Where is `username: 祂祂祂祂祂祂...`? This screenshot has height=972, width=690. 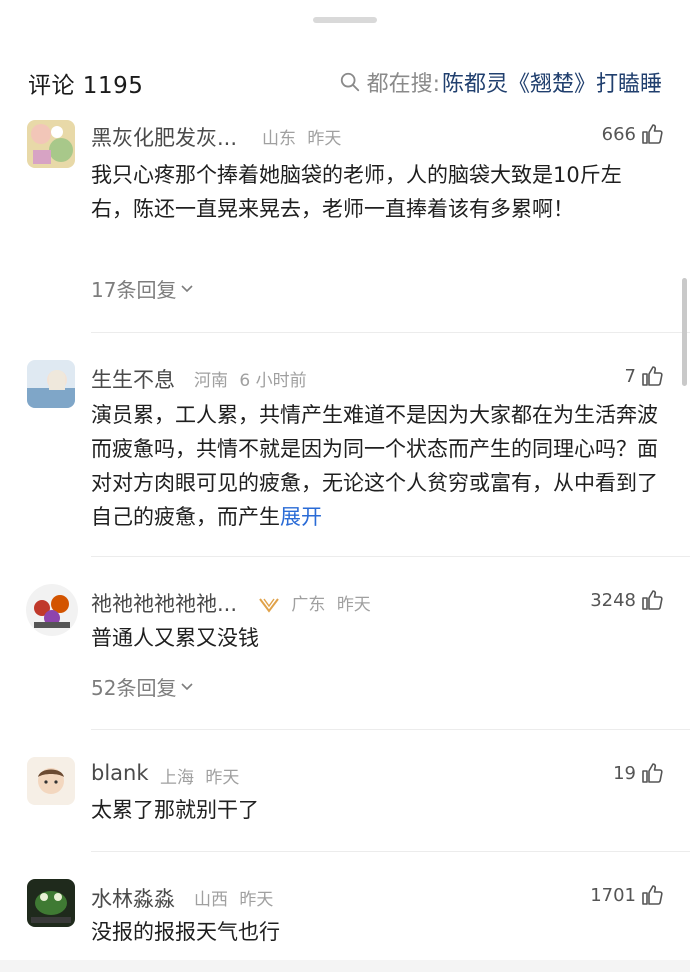
username: 祂祂祂祂祂祂... is located at coordinates (164, 603).